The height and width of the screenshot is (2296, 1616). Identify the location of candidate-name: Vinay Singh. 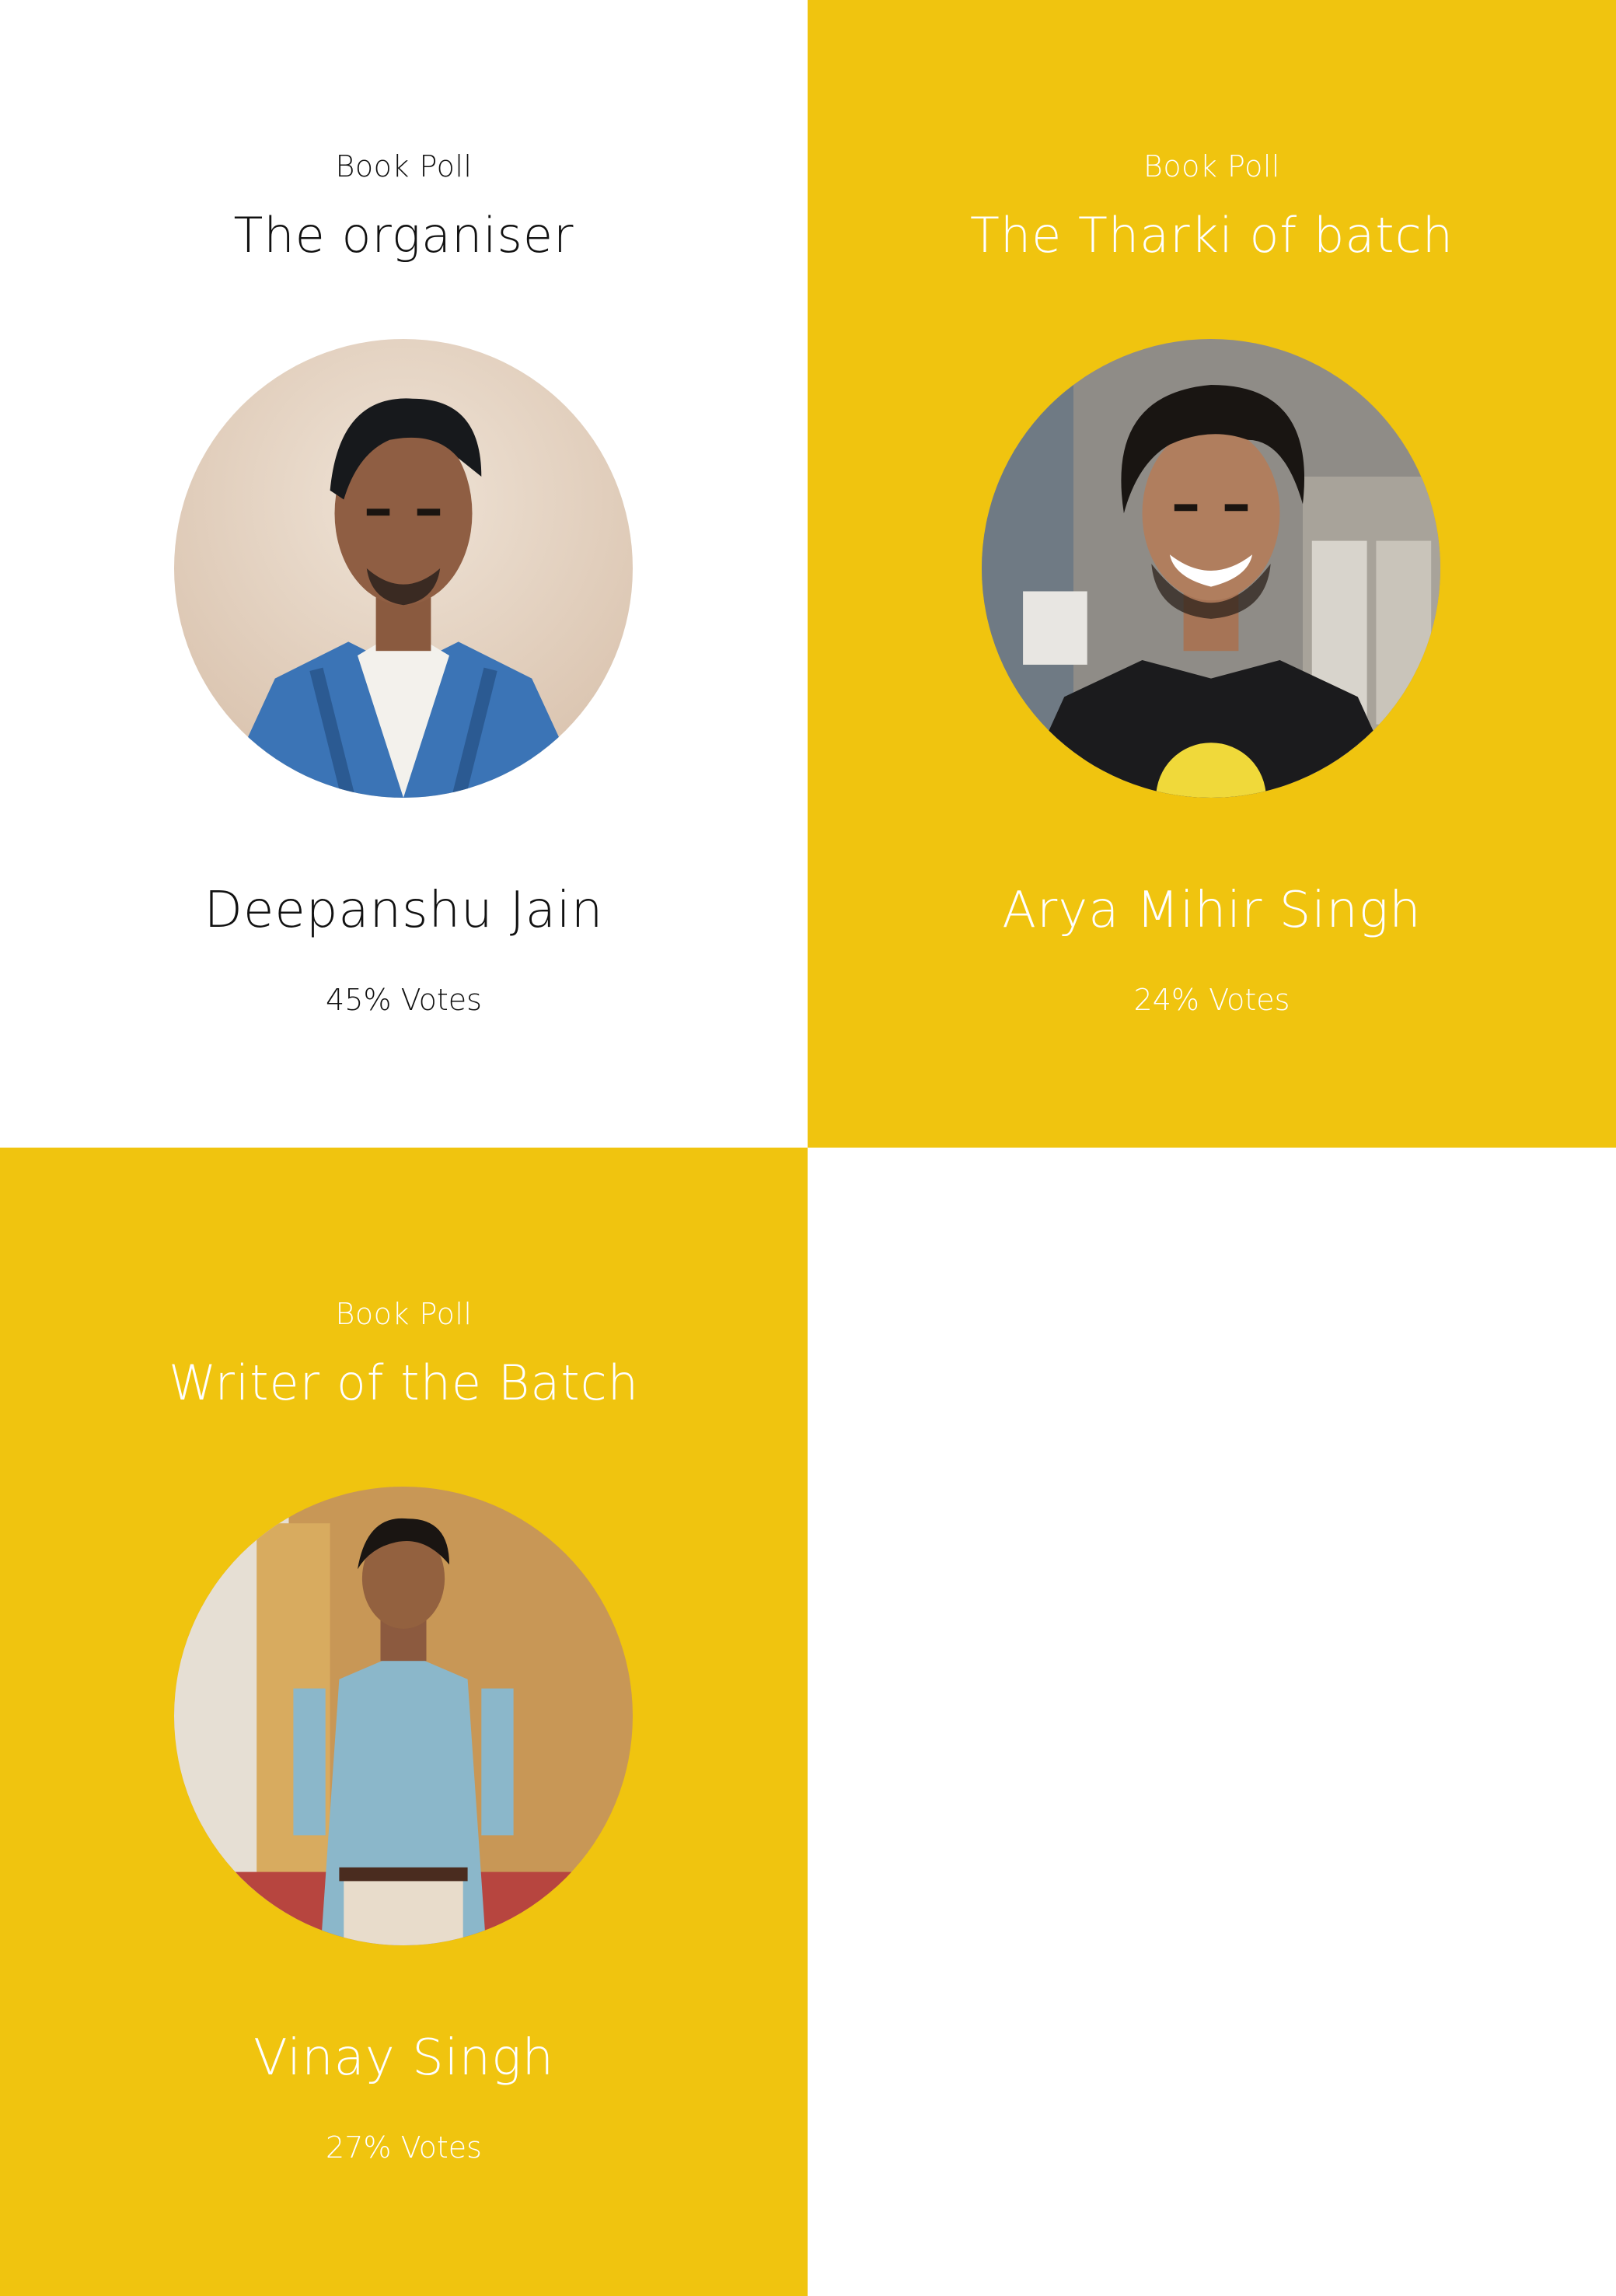
(404, 2058).